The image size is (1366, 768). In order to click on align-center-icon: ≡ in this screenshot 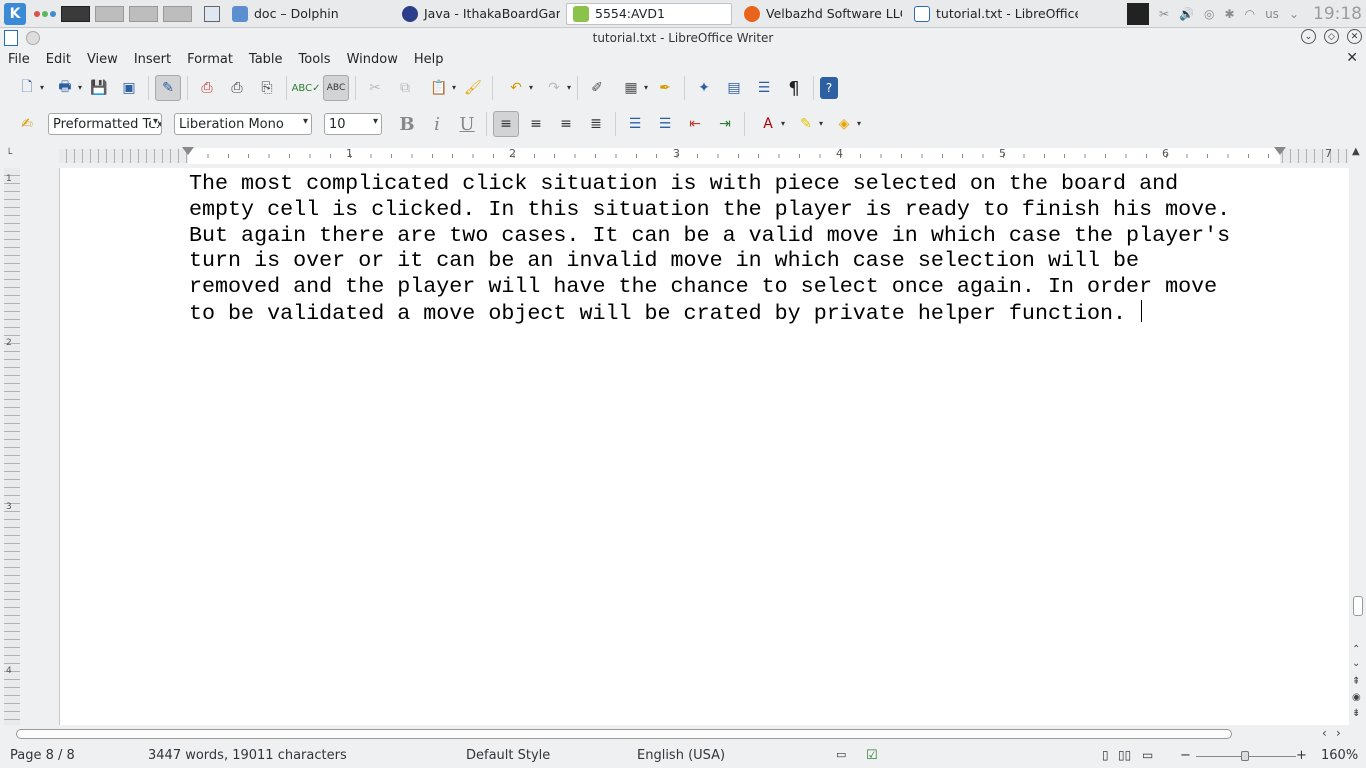, I will do `click(536, 124)`.